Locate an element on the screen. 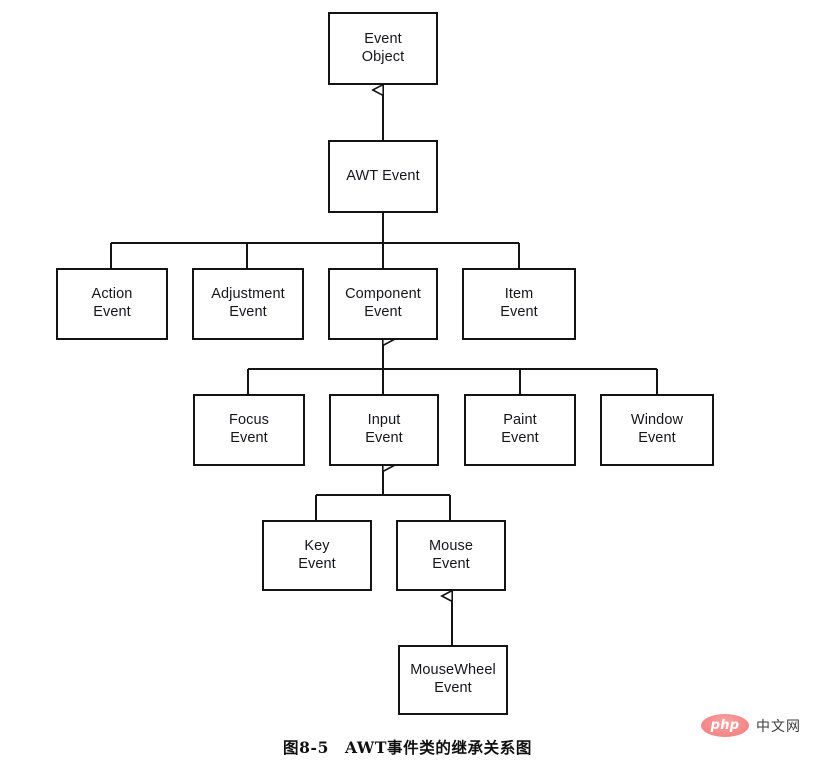  node-input-event-label: Input Event is located at coordinates (384, 429).